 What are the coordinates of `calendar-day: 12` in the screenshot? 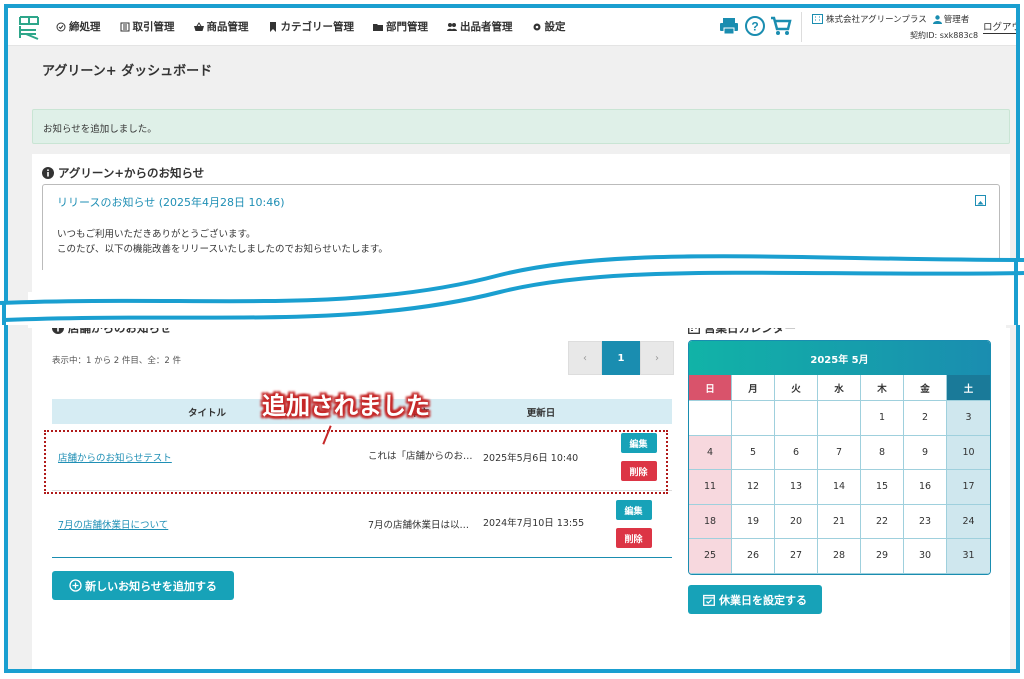 It's located at (753, 487).